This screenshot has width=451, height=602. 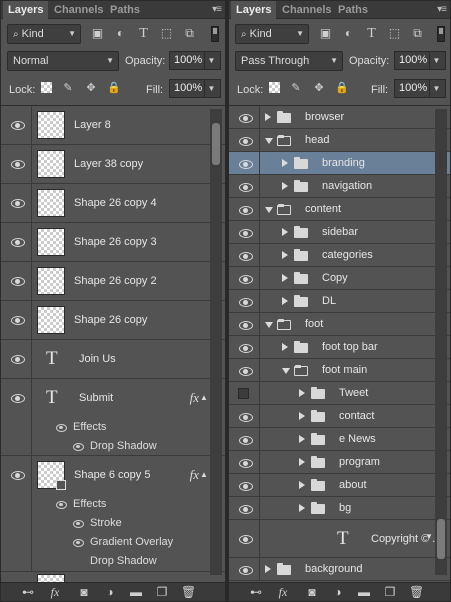 I want to click on layer-row: T Submit fx ▲ Effects Drop Shadow, so click(x=113, y=417).